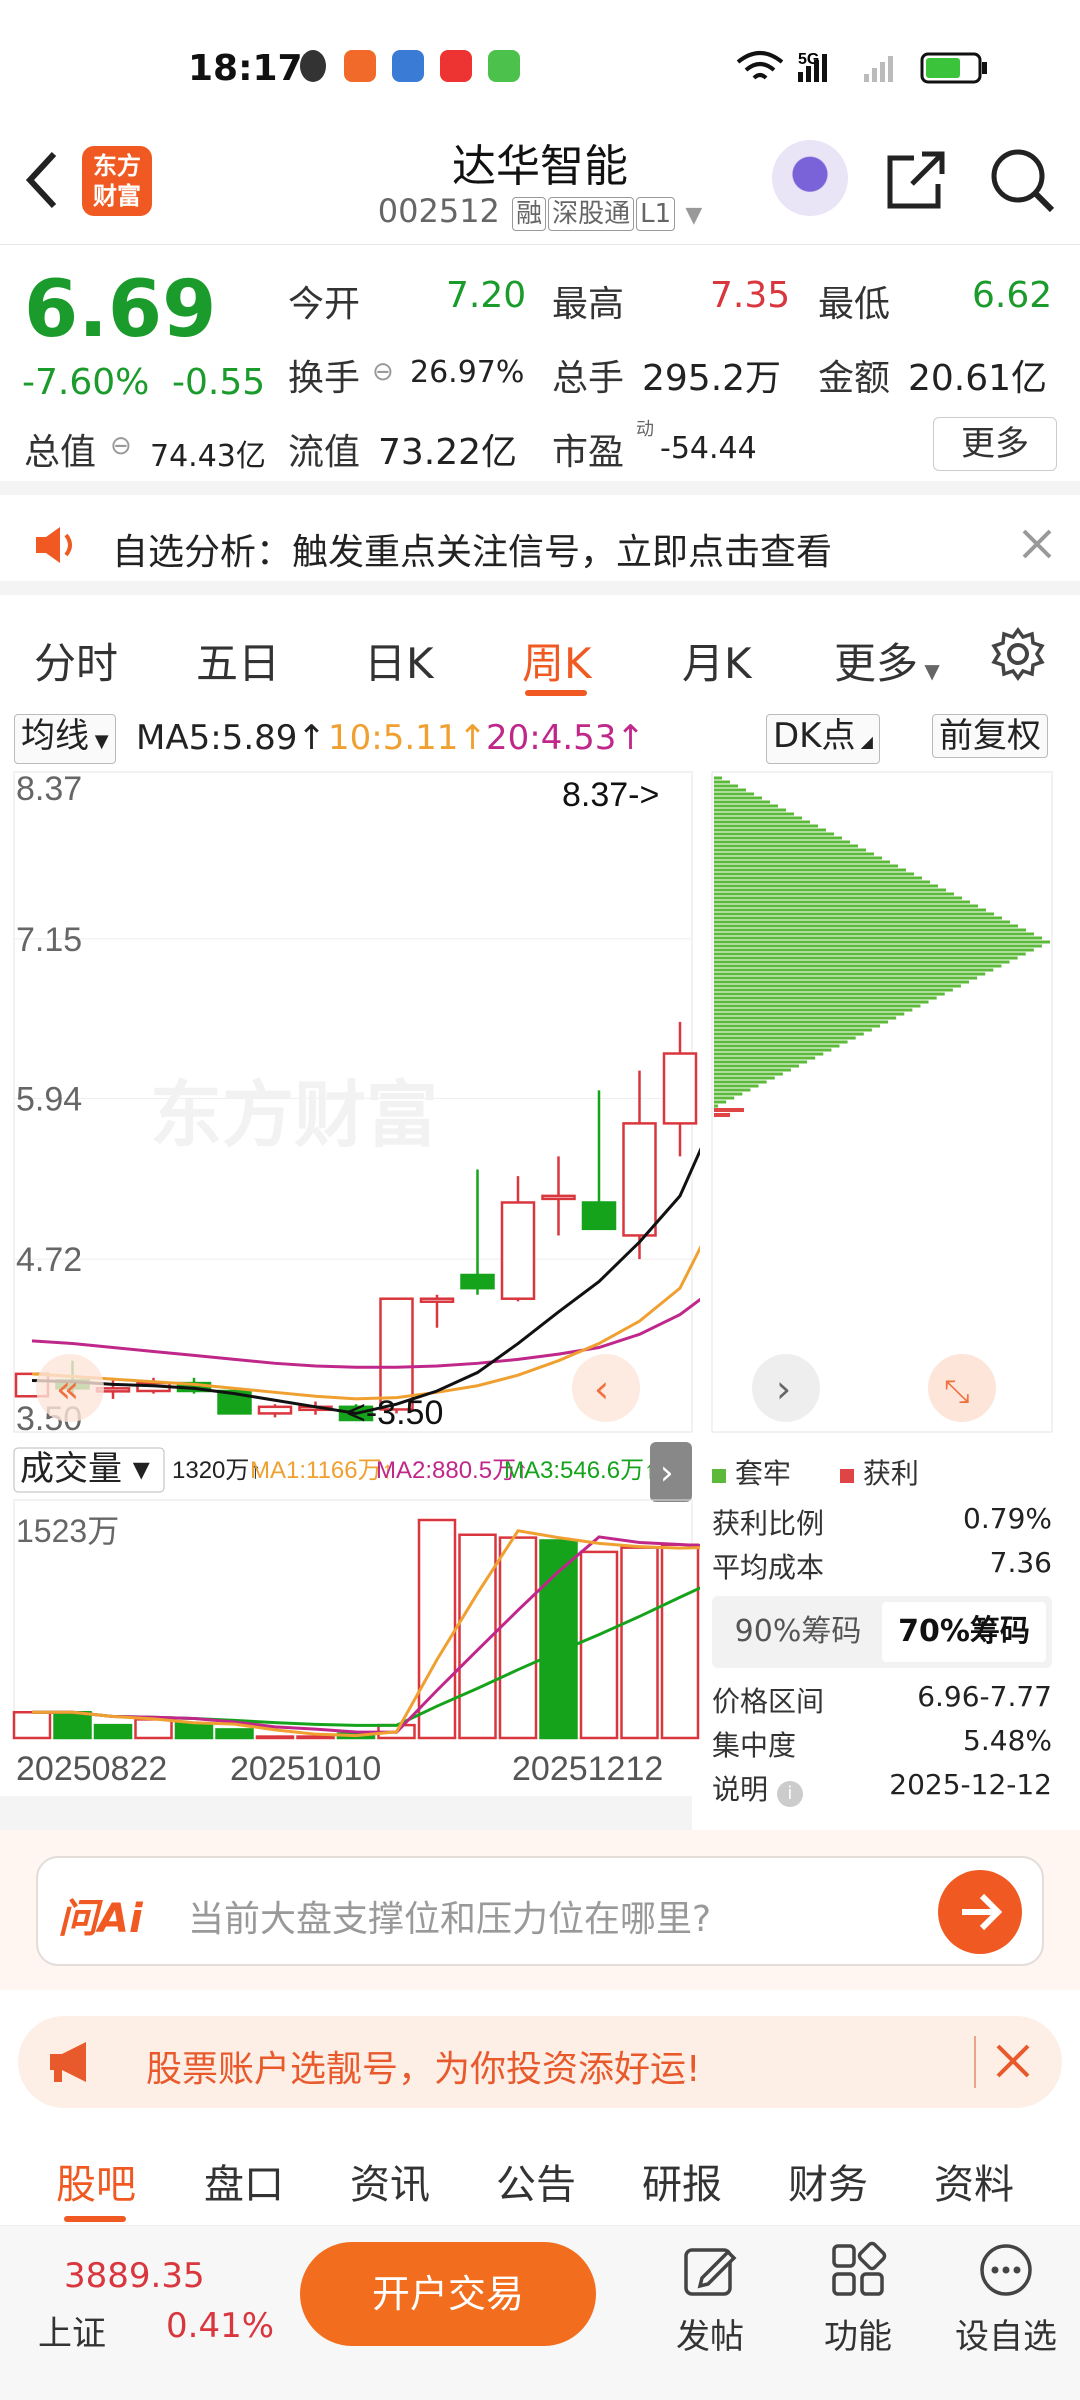  What do you see at coordinates (65, 739) in the screenshot?
I see `ma-select: 均线 ▼` at bounding box center [65, 739].